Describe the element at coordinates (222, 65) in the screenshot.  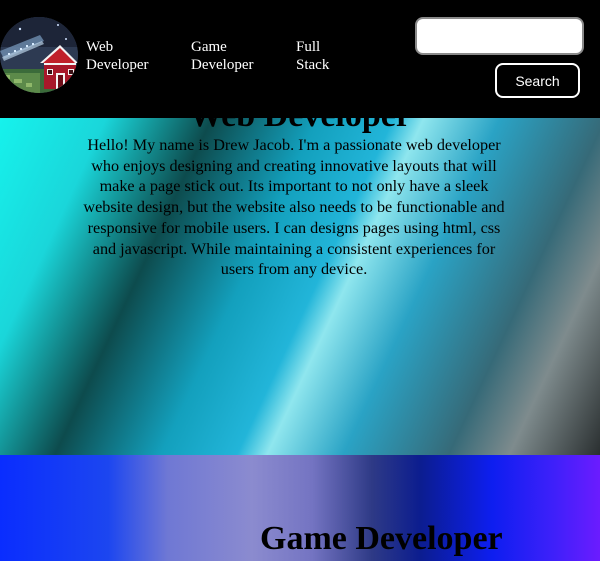
I see `nav-link-game-developer-line2: Developer` at that location.